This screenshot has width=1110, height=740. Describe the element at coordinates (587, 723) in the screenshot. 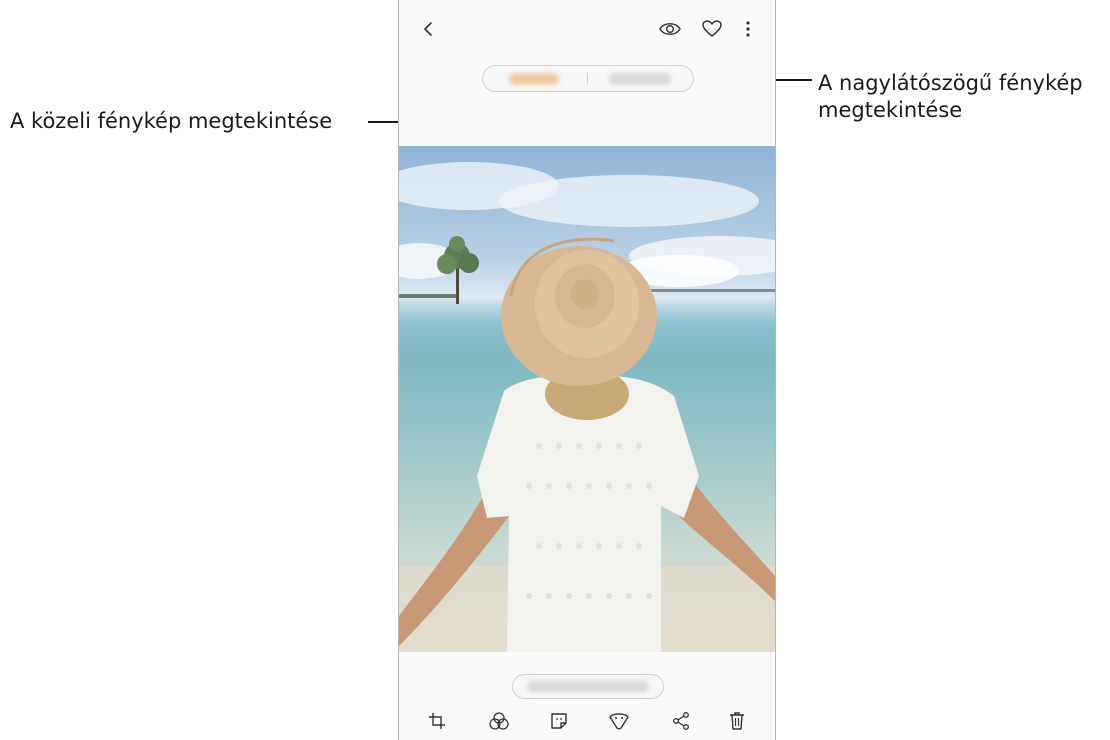

I see `bottom-toolbar` at that location.